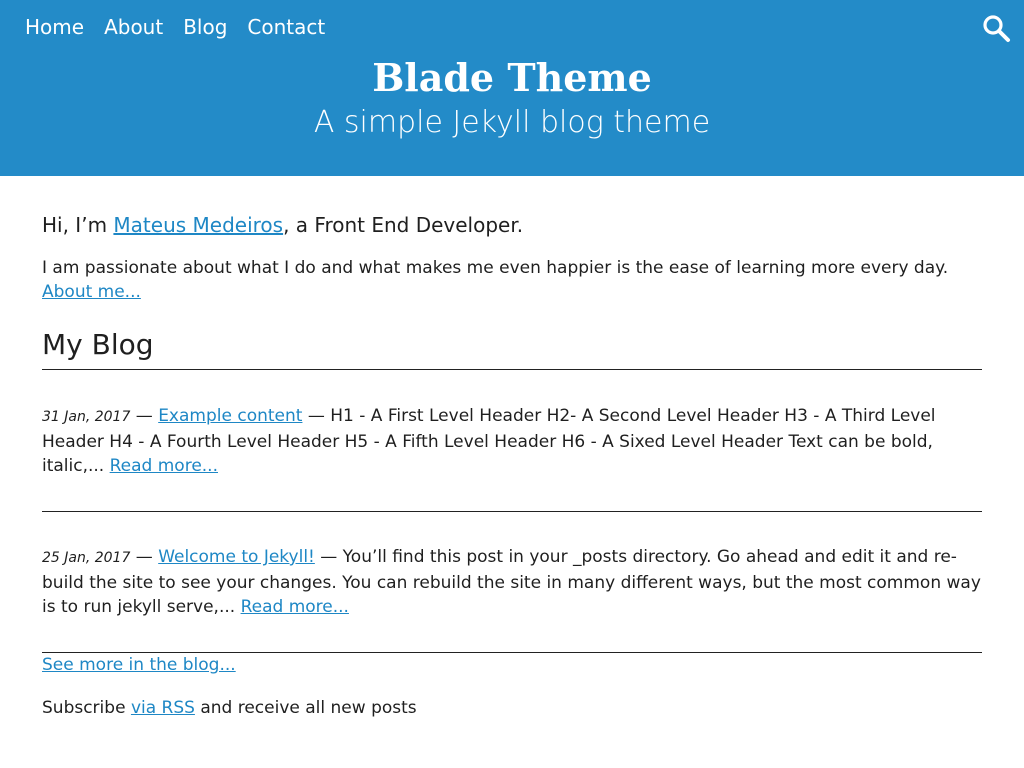 The height and width of the screenshot is (768, 1024). I want to click on greeting-suffix: , a Front End Developer., so click(403, 225).